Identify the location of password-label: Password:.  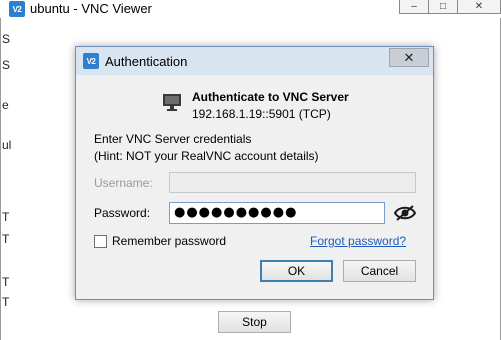
(122, 213).